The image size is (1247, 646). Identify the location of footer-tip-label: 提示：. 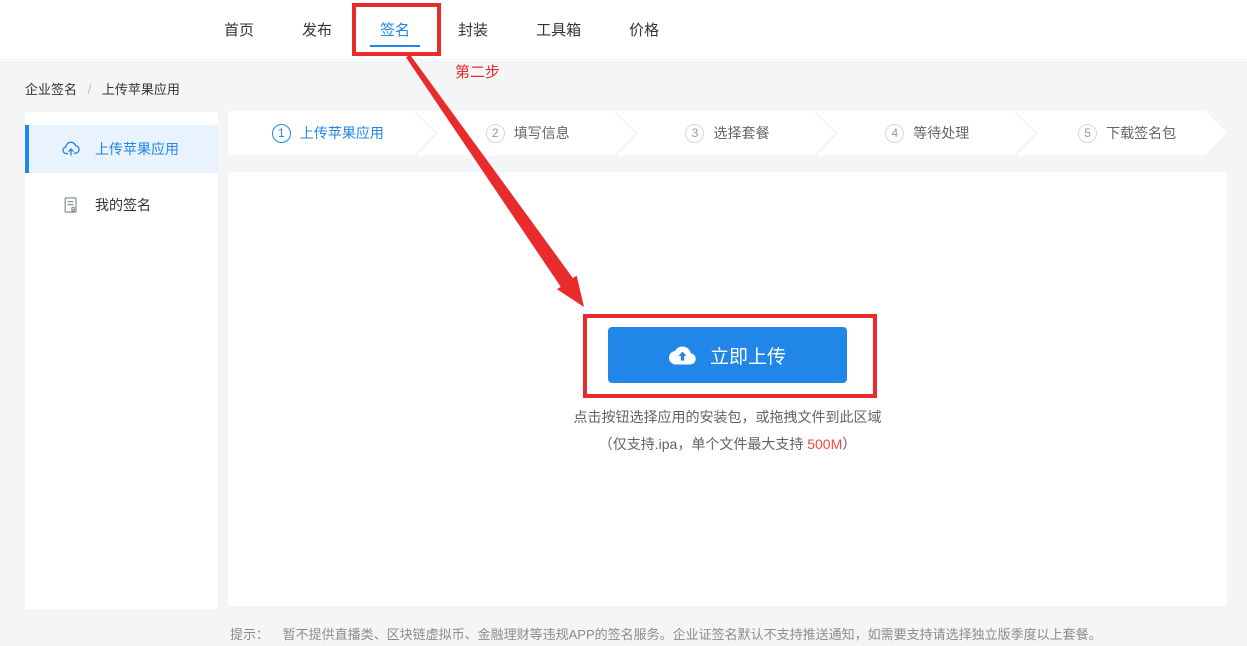
(250, 634).